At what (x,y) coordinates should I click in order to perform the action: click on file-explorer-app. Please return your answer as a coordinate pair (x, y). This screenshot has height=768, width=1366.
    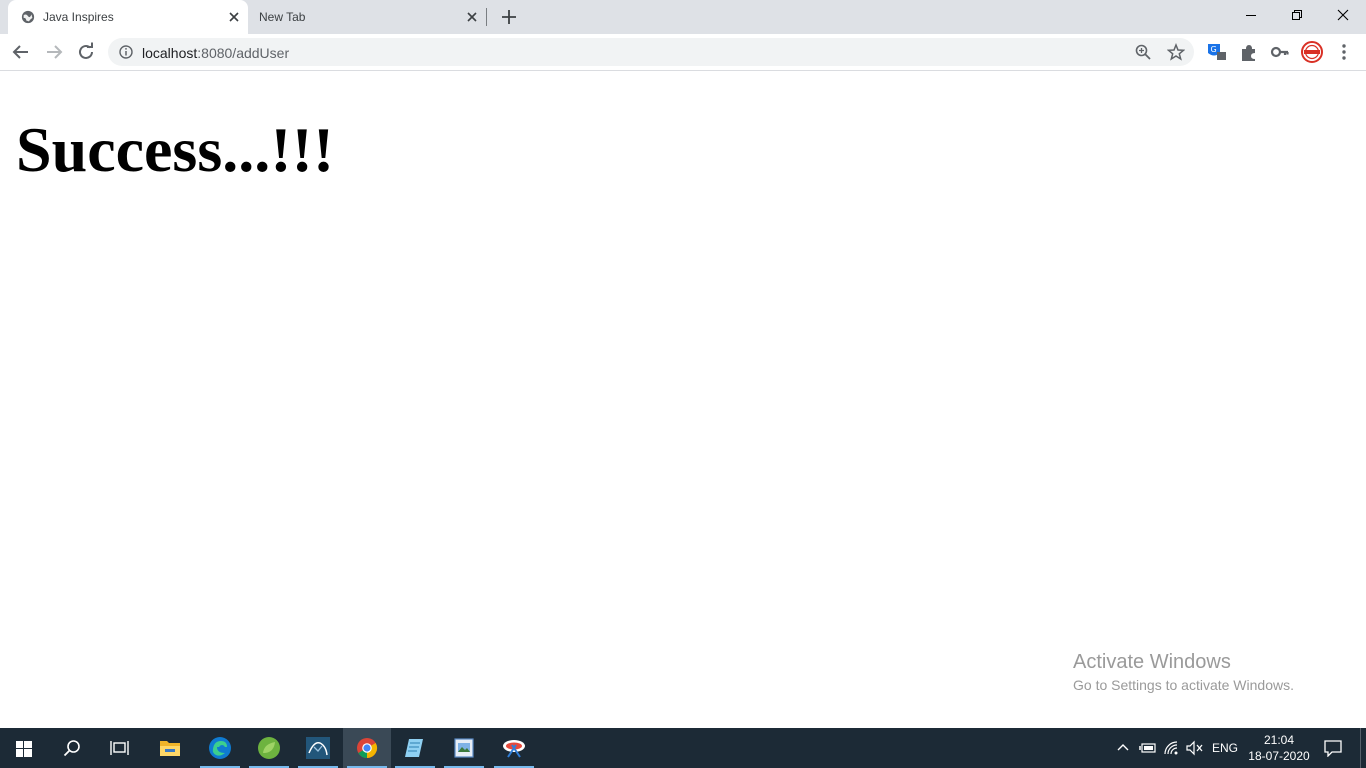
    Looking at the image, I should click on (170, 748).